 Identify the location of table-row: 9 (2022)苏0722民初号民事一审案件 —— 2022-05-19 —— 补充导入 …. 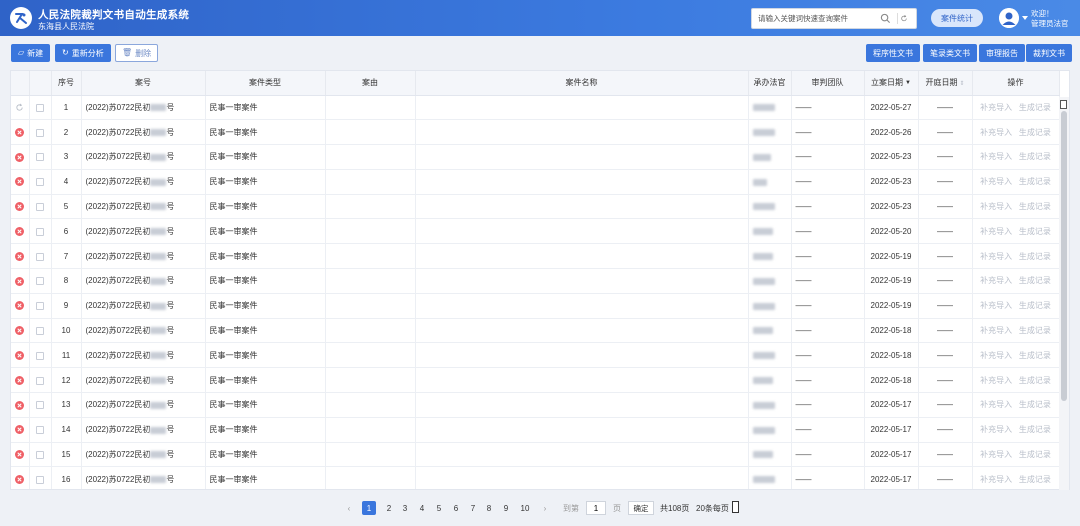
(535, 306).